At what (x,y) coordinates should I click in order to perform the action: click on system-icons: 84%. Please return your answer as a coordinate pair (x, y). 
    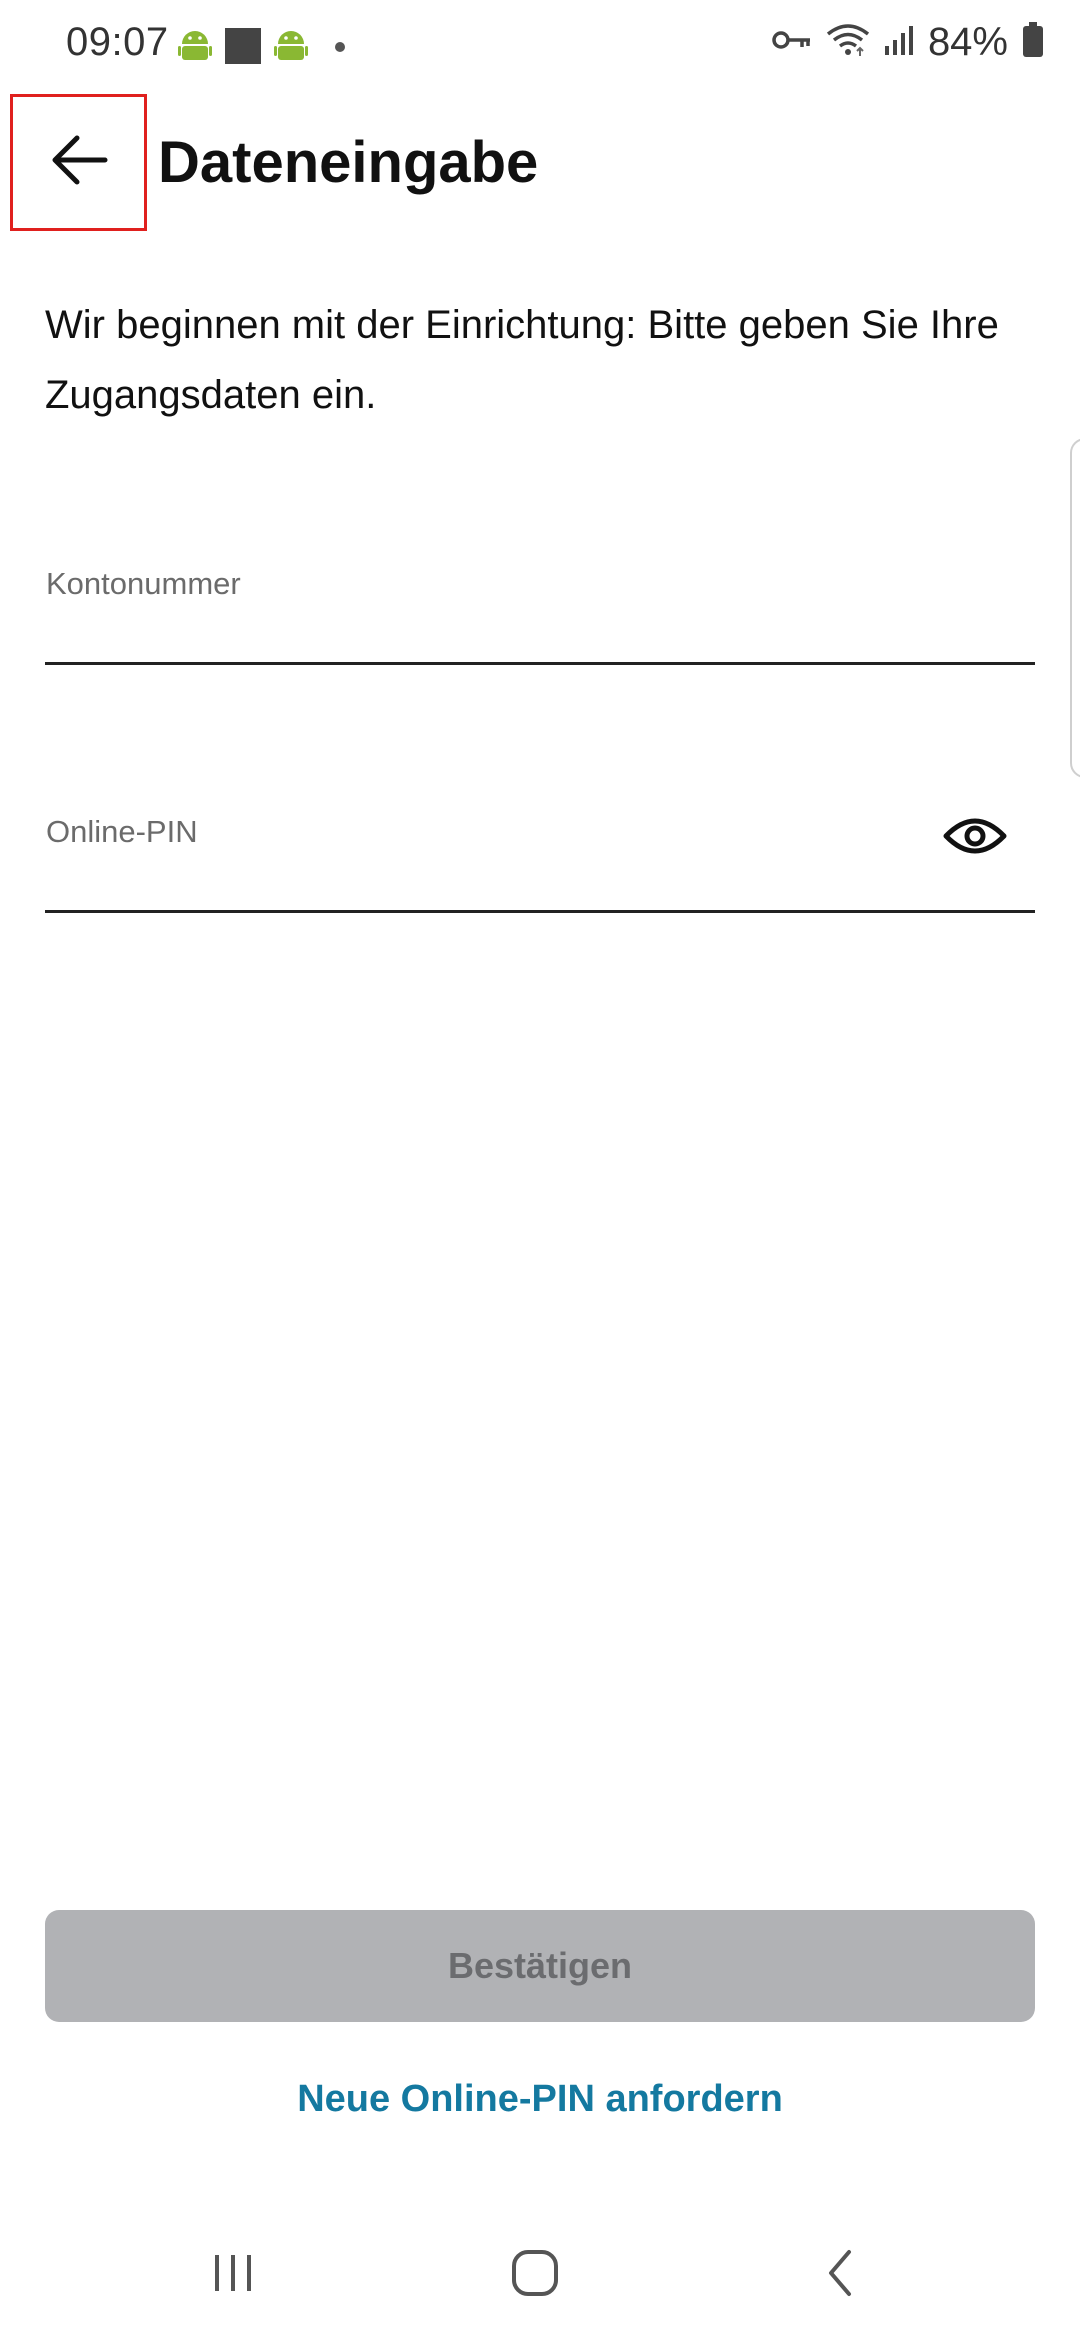
    Looking at the image, I should click on (908, 42).